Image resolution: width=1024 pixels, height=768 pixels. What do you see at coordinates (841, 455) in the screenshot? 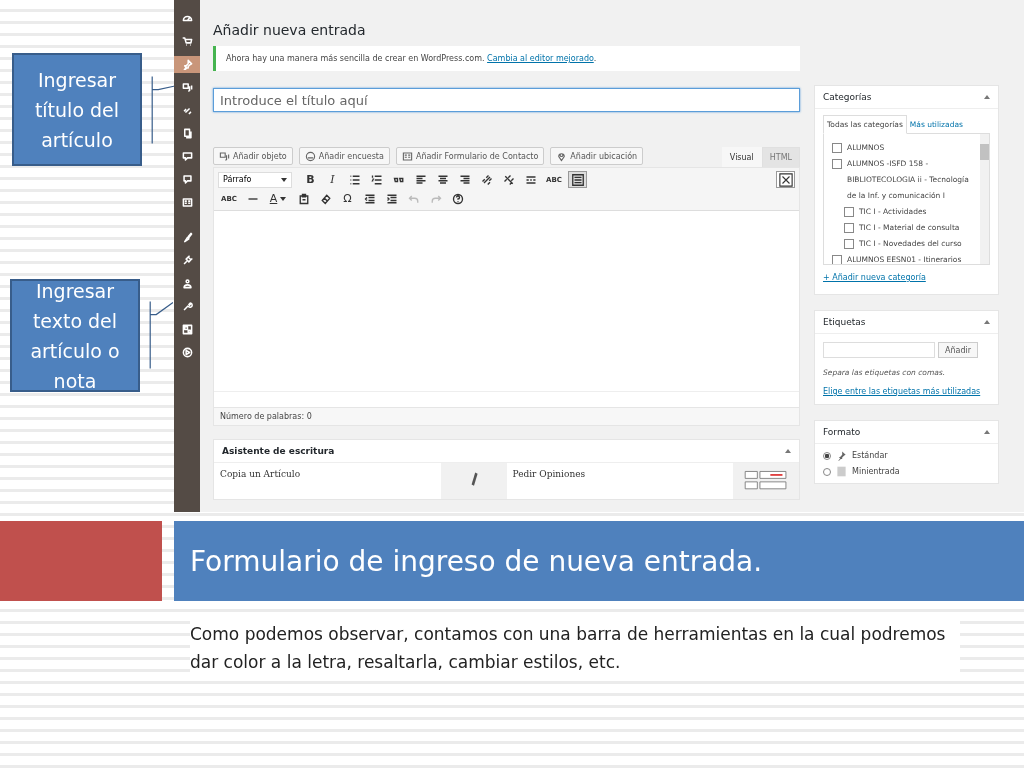
I see `pin-icon` at bounding box center [841, 455].